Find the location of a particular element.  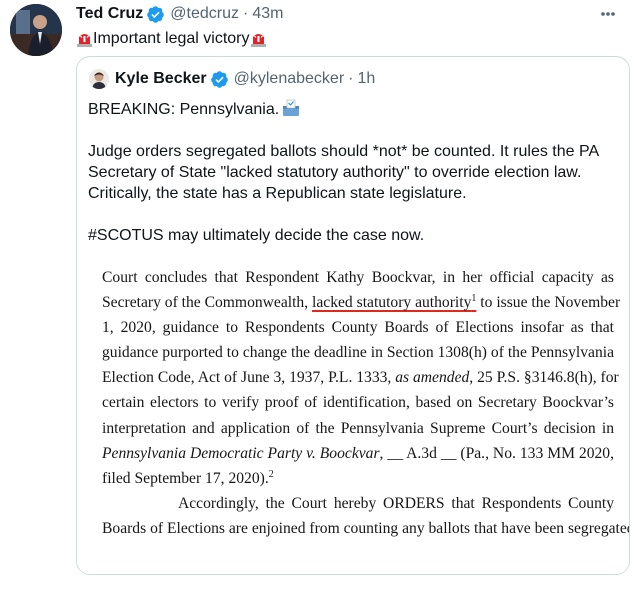

quoted-tweet-header: Kyle Becker @kylenabecker · 1h is located at coordinates (232, 79).